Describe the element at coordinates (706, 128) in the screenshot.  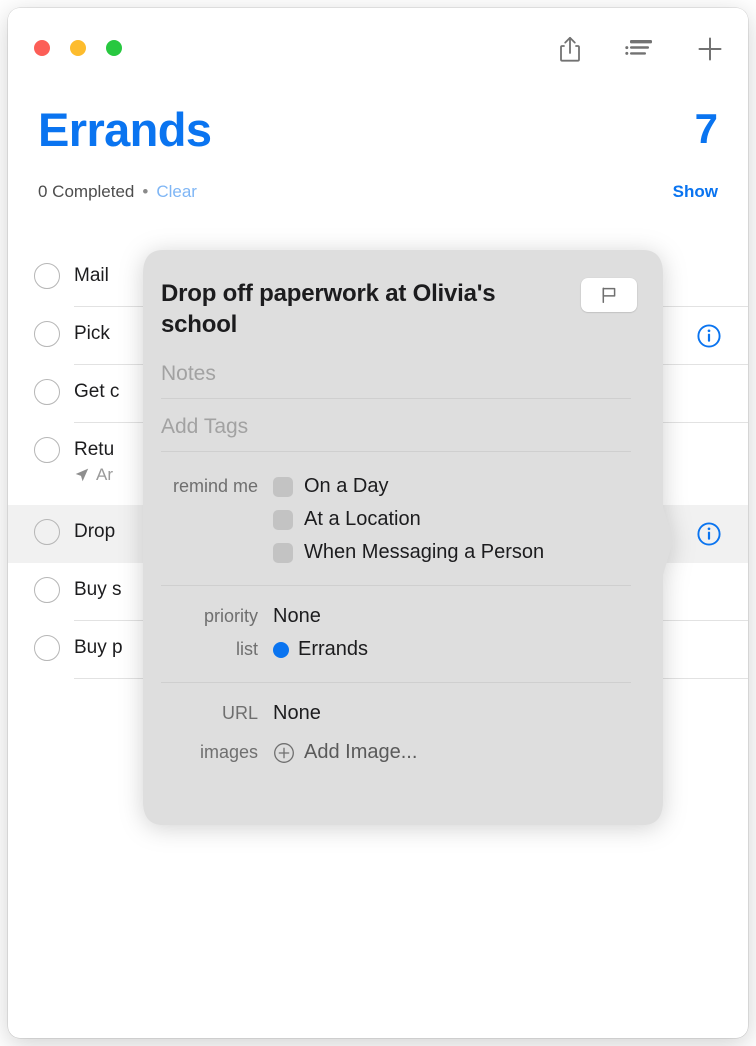
I see `reminder-count: 7` at that location.